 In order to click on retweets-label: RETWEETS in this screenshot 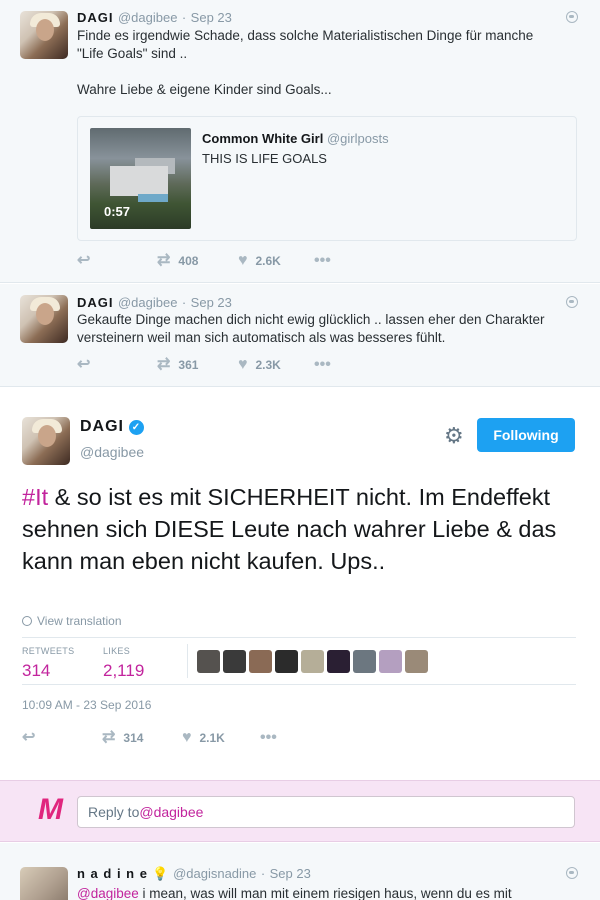, I will do `click(48, 651)`.